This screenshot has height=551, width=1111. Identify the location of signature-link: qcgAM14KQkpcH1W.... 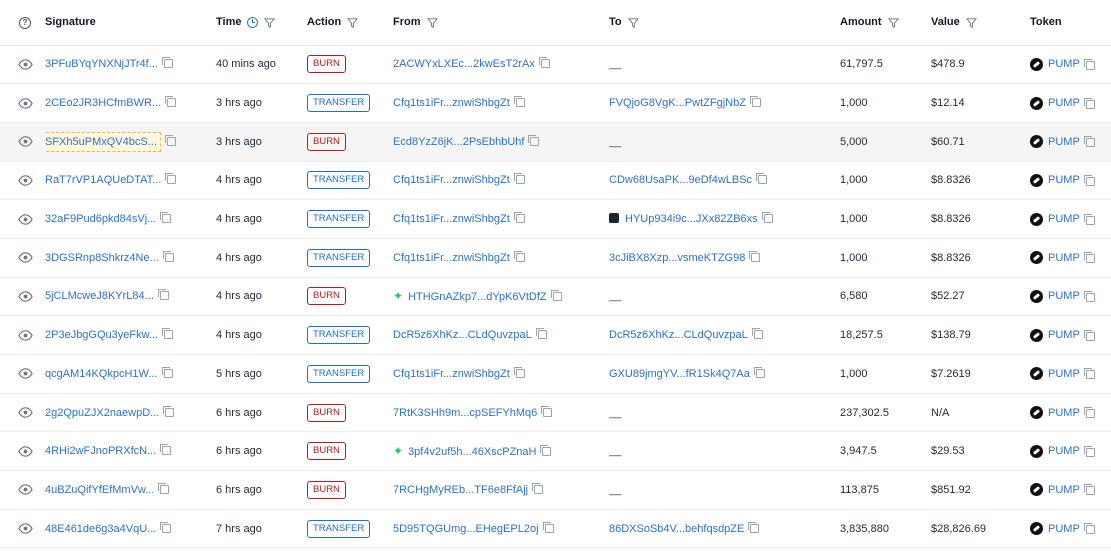
(101, 374).